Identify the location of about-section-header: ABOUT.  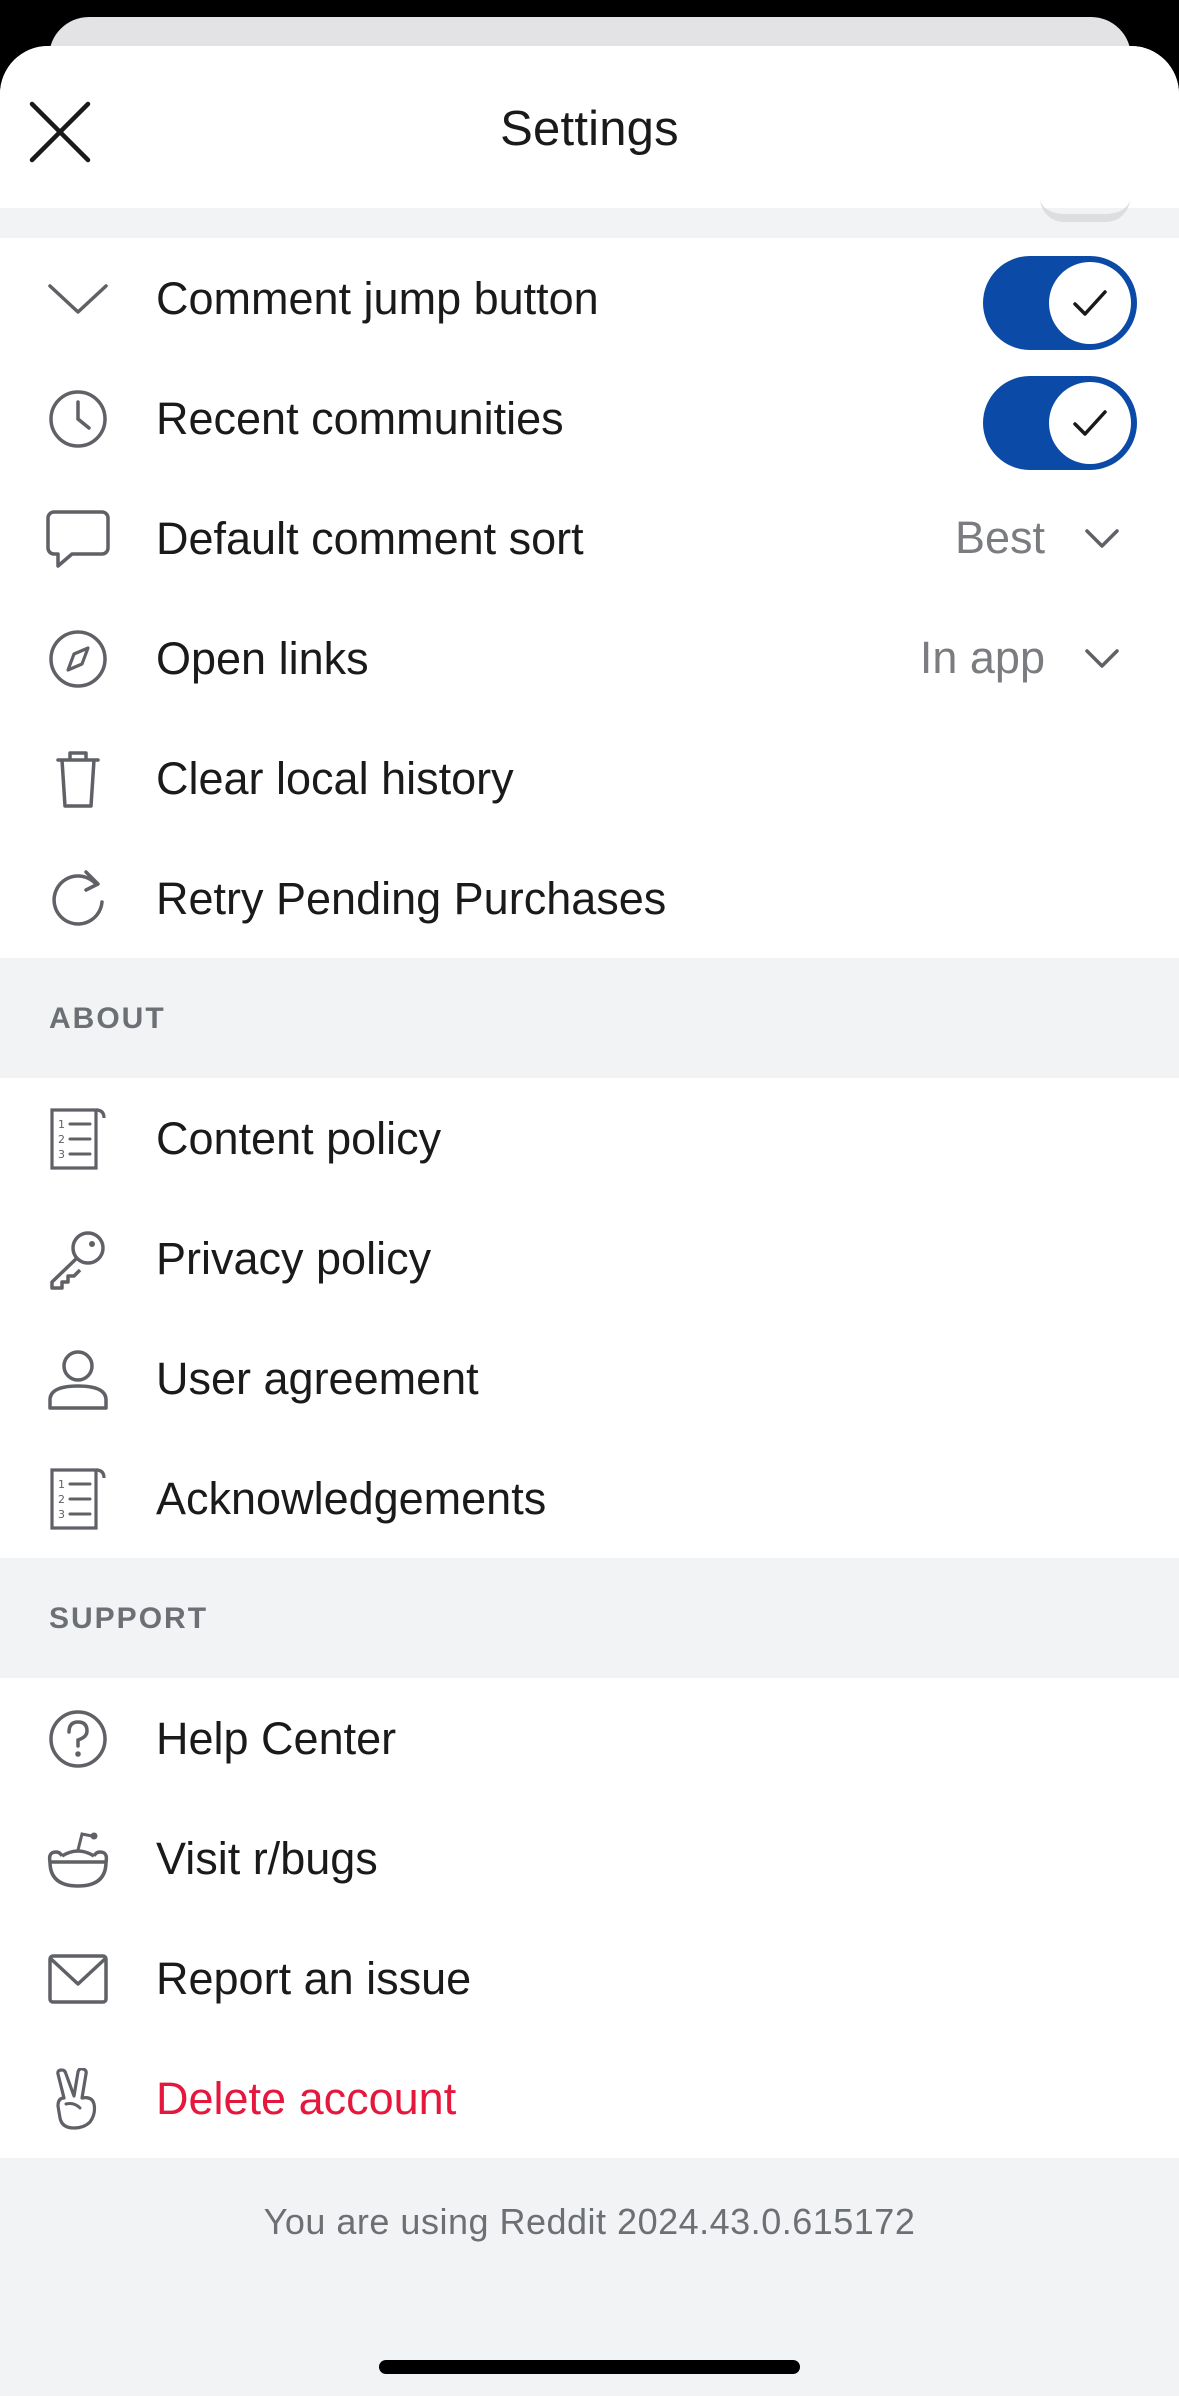
(589, 1018).